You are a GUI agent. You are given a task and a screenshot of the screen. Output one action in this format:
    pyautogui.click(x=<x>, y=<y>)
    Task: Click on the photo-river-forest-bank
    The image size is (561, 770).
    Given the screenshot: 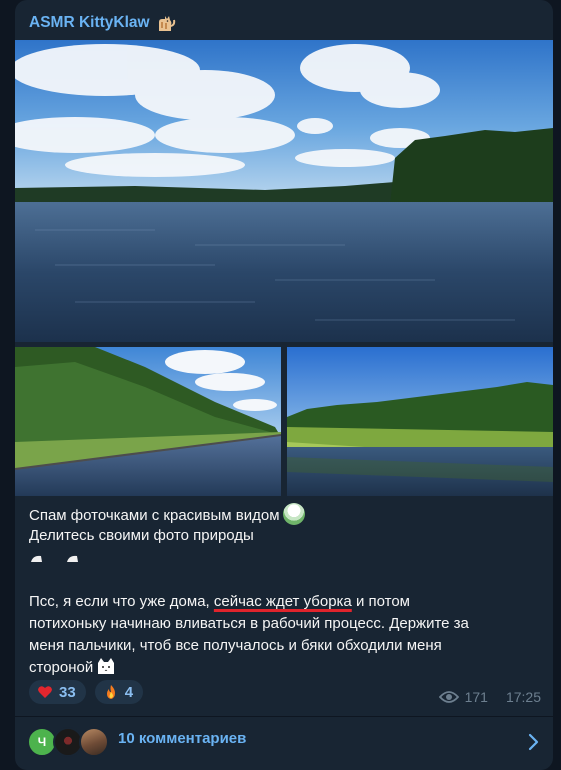 What is the action you would take?
    pyautogui.click(x=148, y=421)
    